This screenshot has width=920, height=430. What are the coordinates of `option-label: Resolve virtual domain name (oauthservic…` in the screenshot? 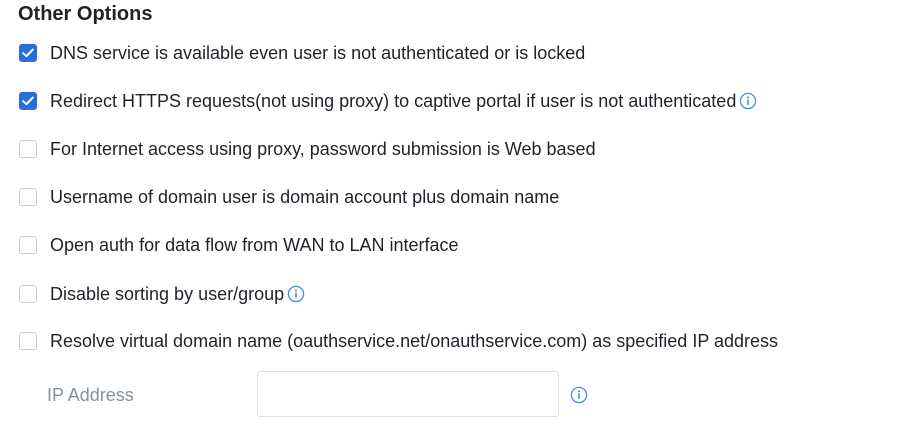 It's located at (414, 341).